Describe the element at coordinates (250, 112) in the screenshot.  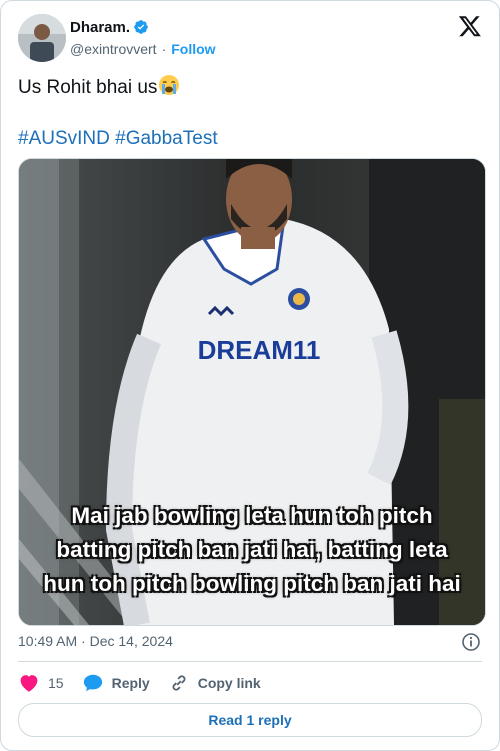
I see `tweet-text: Us Rohit bhai us #AUSvIND #GabbaTest` at that location.